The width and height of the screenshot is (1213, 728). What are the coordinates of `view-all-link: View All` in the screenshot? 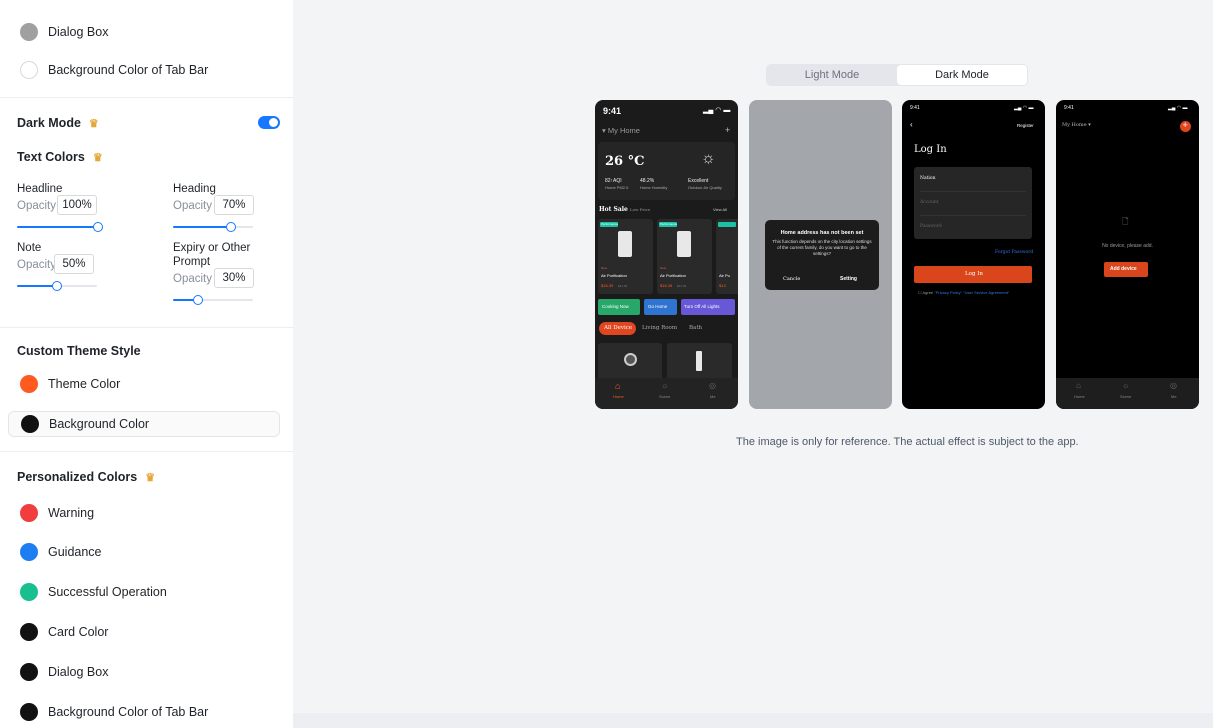 It's located at (720, 209).